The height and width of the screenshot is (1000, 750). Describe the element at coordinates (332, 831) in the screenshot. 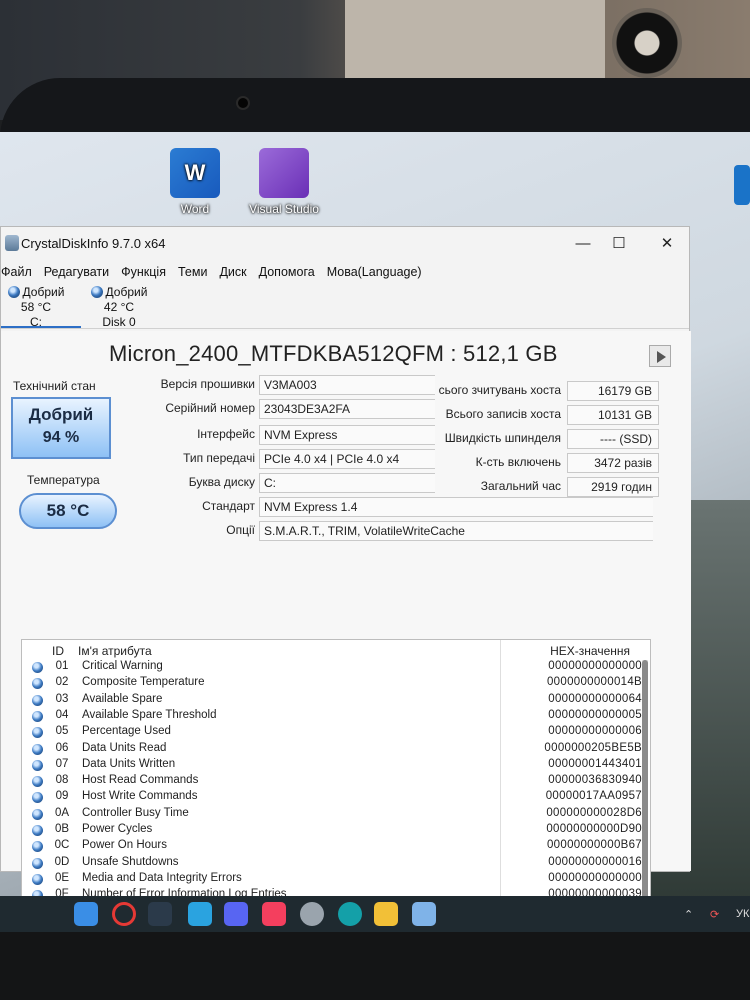

I see `smart-row: 0B Power Cycles 00000000000D90` at that location.